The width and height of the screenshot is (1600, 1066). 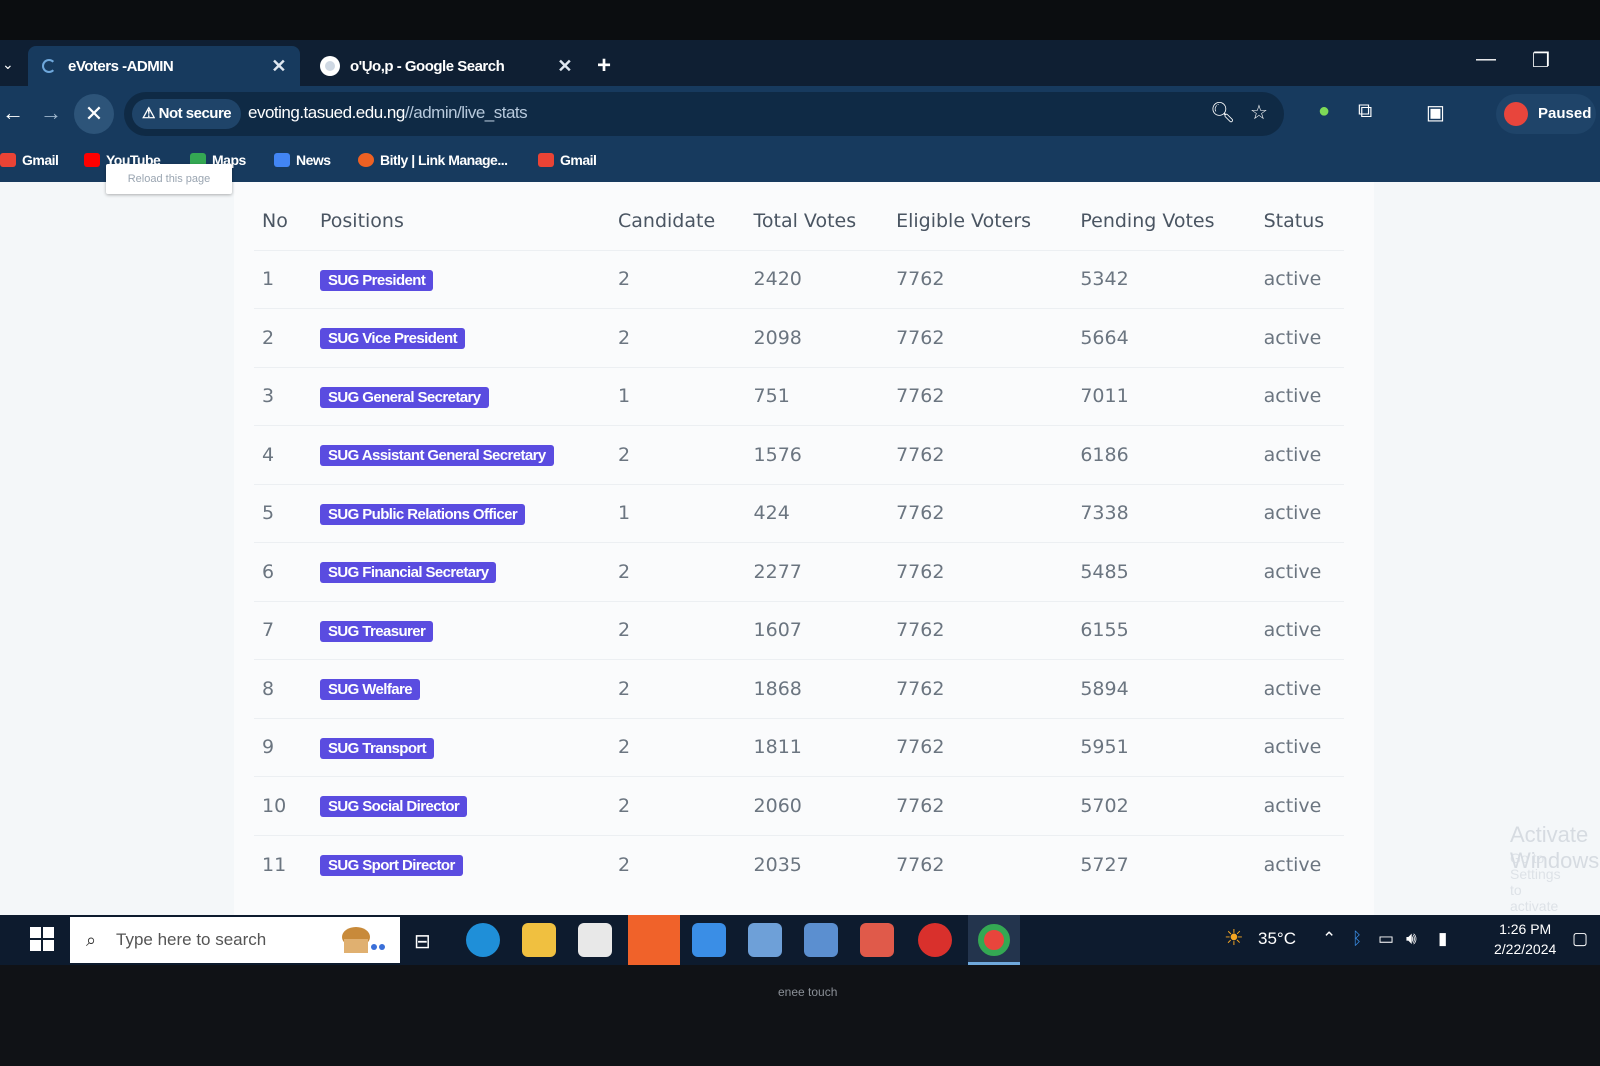 I want to click on bookmark-star-icon: ☆, so click(x=1259, y=112).